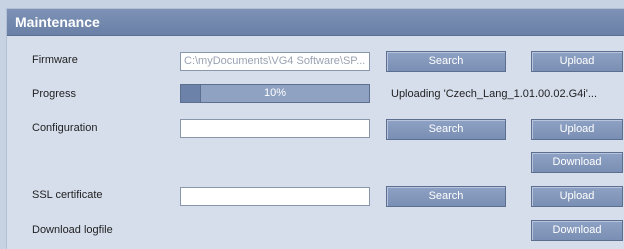 The height and width of the screenshot is (249, 624). I want to click on firmware-label: Firmware, so click(55, 60).